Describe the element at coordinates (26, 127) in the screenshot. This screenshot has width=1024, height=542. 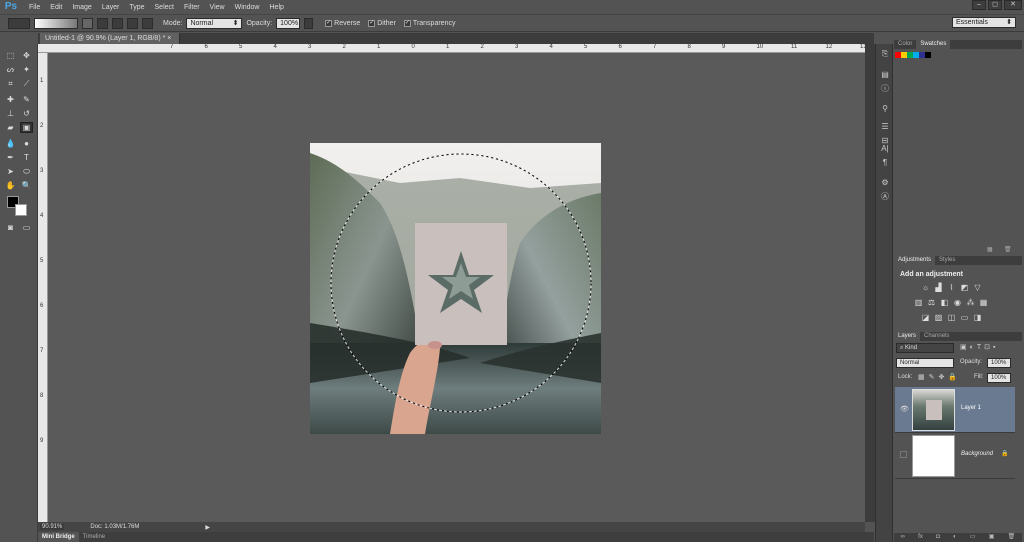
I see `gradient-tool-icon: ▣` at that location.